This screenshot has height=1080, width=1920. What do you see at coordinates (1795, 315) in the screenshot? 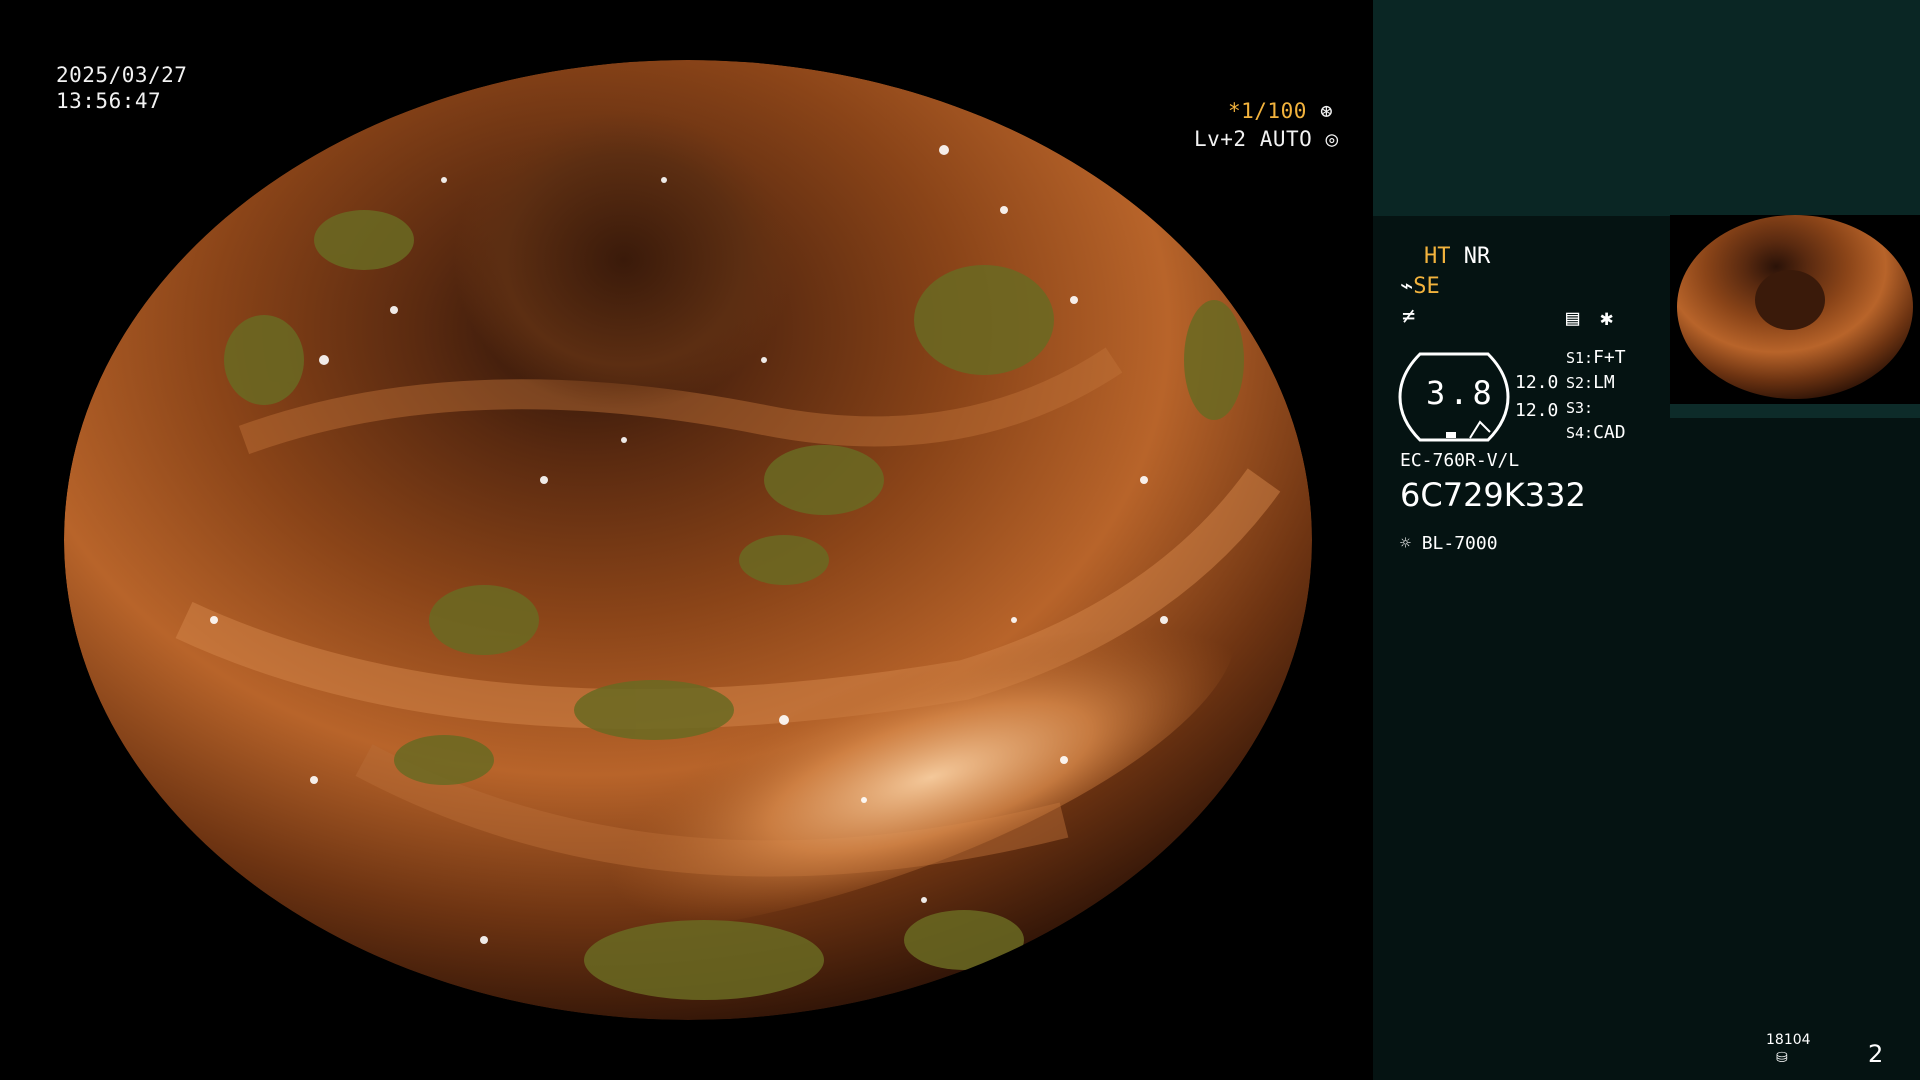
I see `thumbnail-image` at bounding box center [1795, 315].